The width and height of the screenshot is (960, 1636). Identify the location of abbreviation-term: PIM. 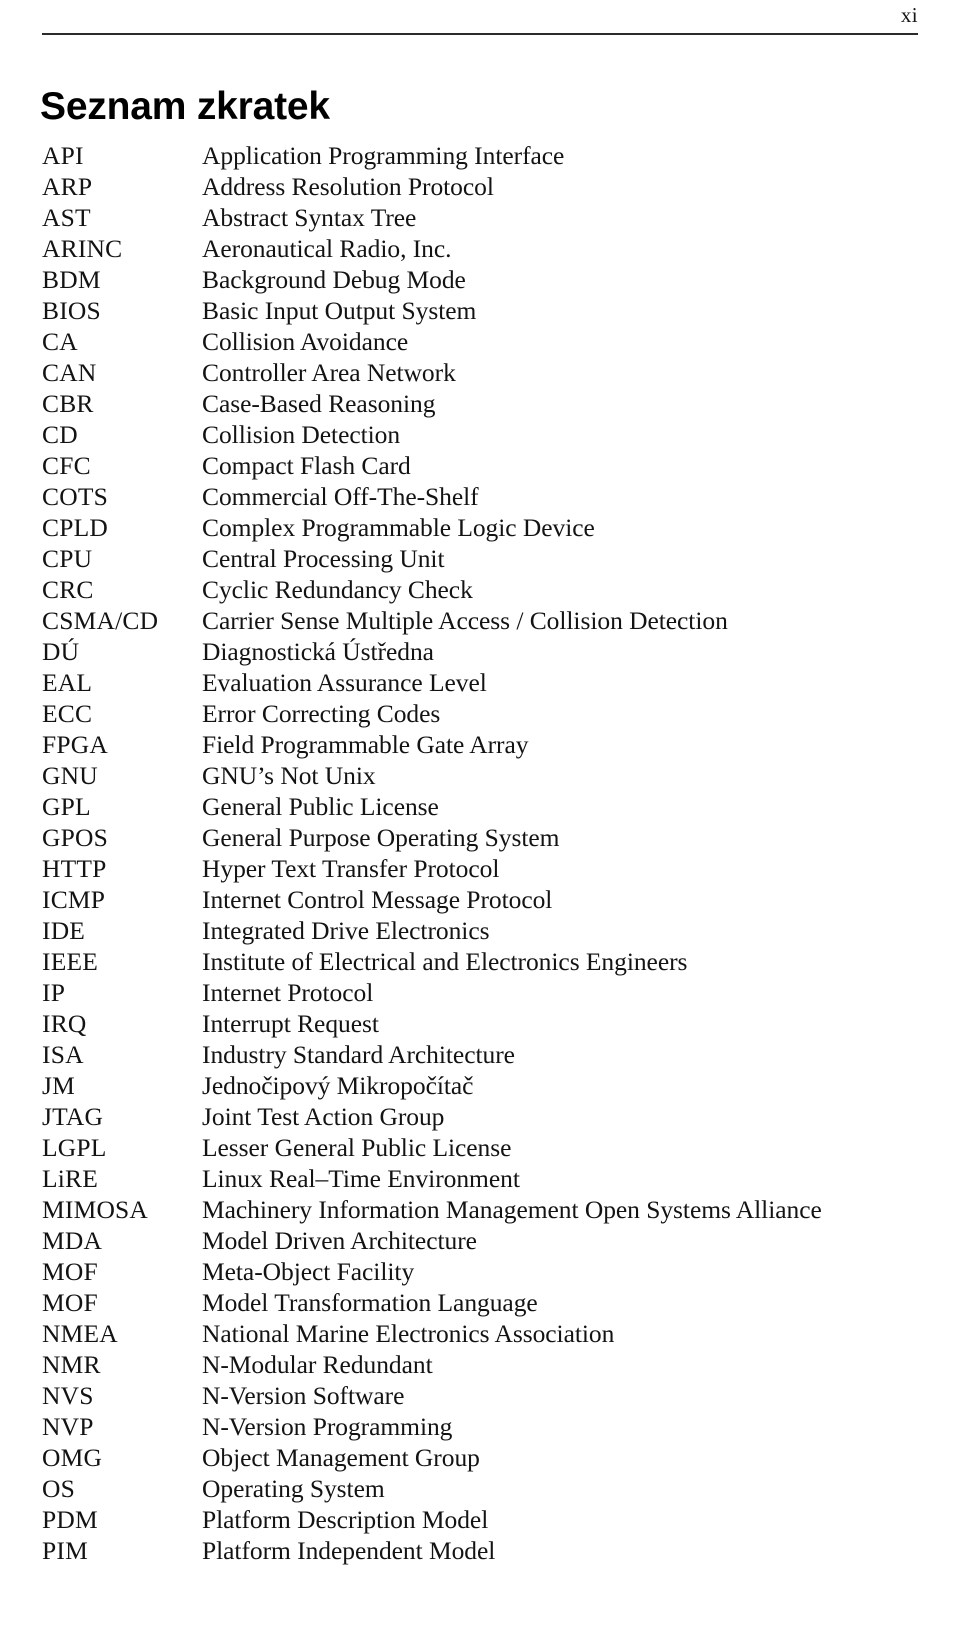
(65, 1550).